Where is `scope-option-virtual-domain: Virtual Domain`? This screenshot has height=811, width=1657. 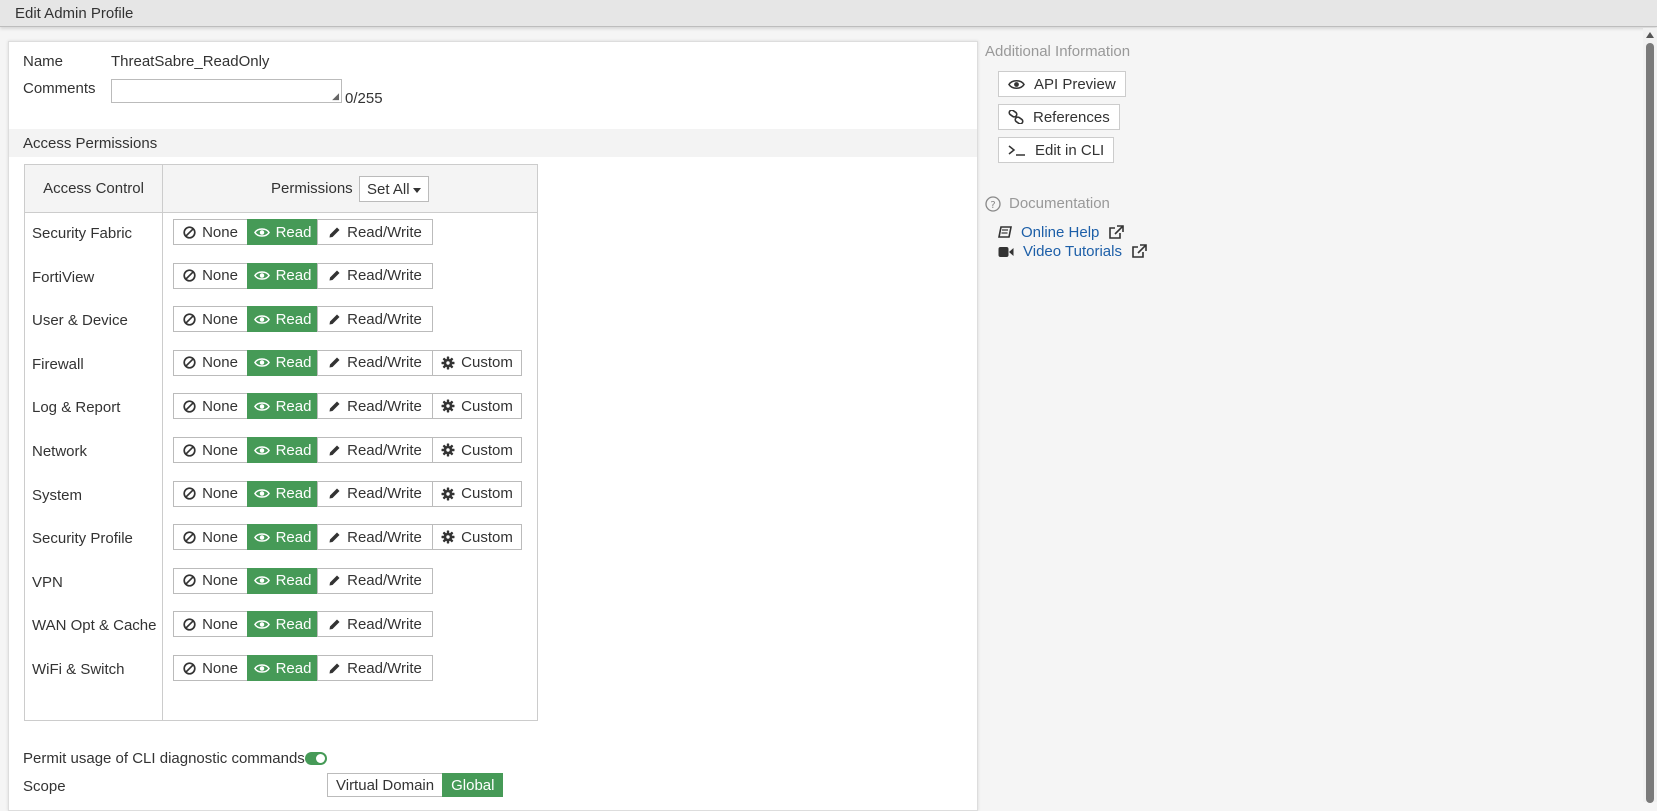 scope-option-virtual-domain: Virtual Domain is located at coordinates (385, 785).